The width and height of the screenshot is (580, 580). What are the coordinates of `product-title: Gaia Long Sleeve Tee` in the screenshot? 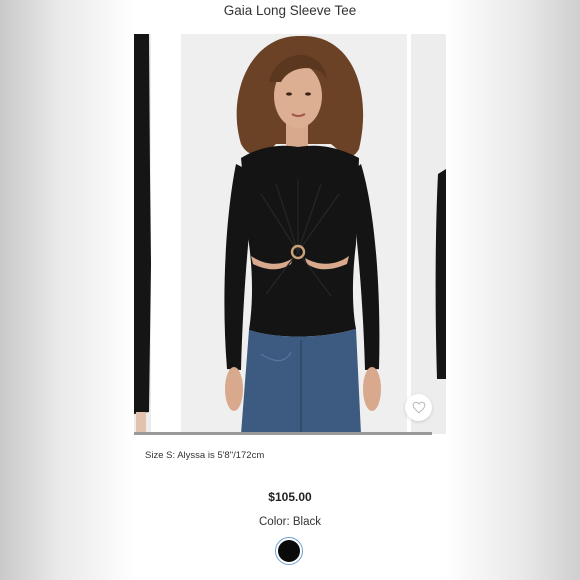 It's located at (290, 10).